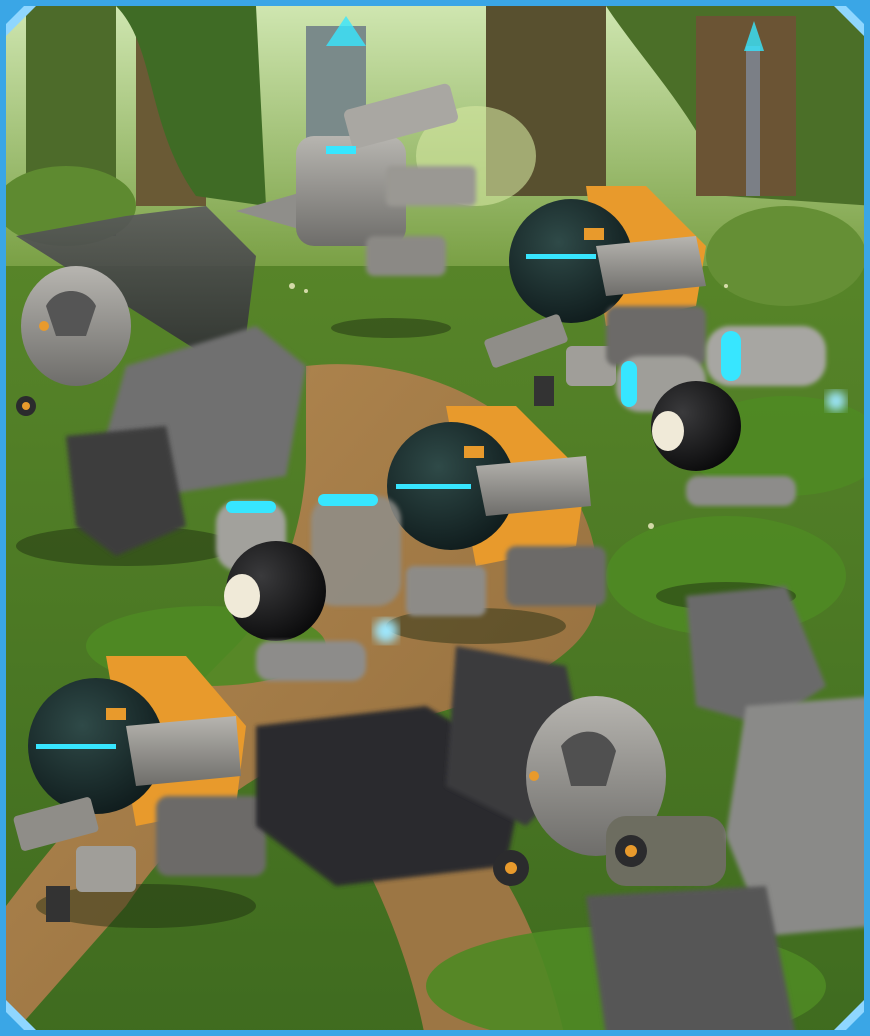  I want to click on frame-corner-top-right, so click(849, 21).